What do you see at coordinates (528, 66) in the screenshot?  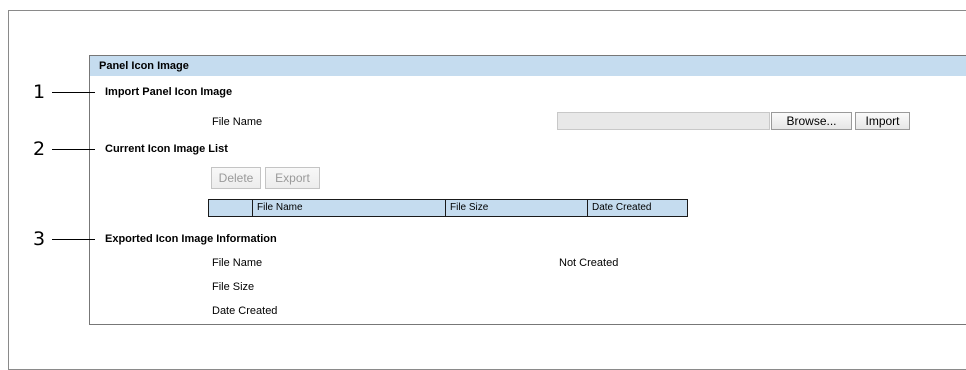 I see `panel-title: Panel Icon Image` at bounding box center [528, 66].